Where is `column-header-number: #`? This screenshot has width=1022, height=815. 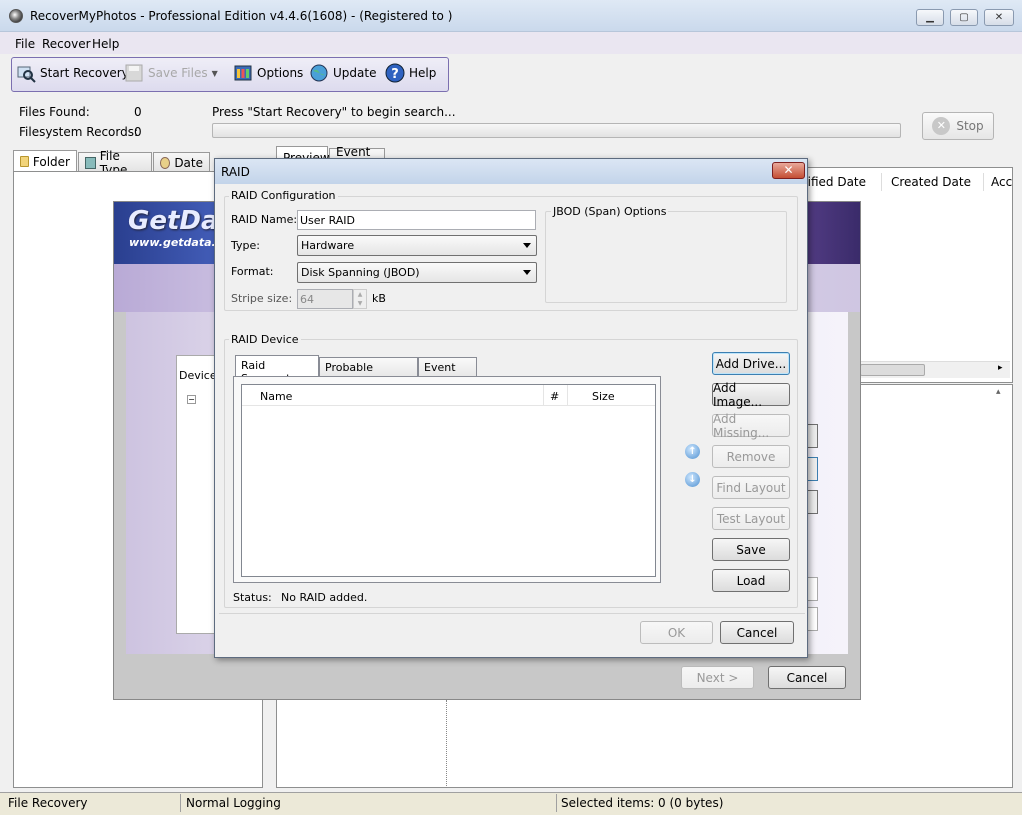
column-header-number: # is located at coordinates (554, 396).